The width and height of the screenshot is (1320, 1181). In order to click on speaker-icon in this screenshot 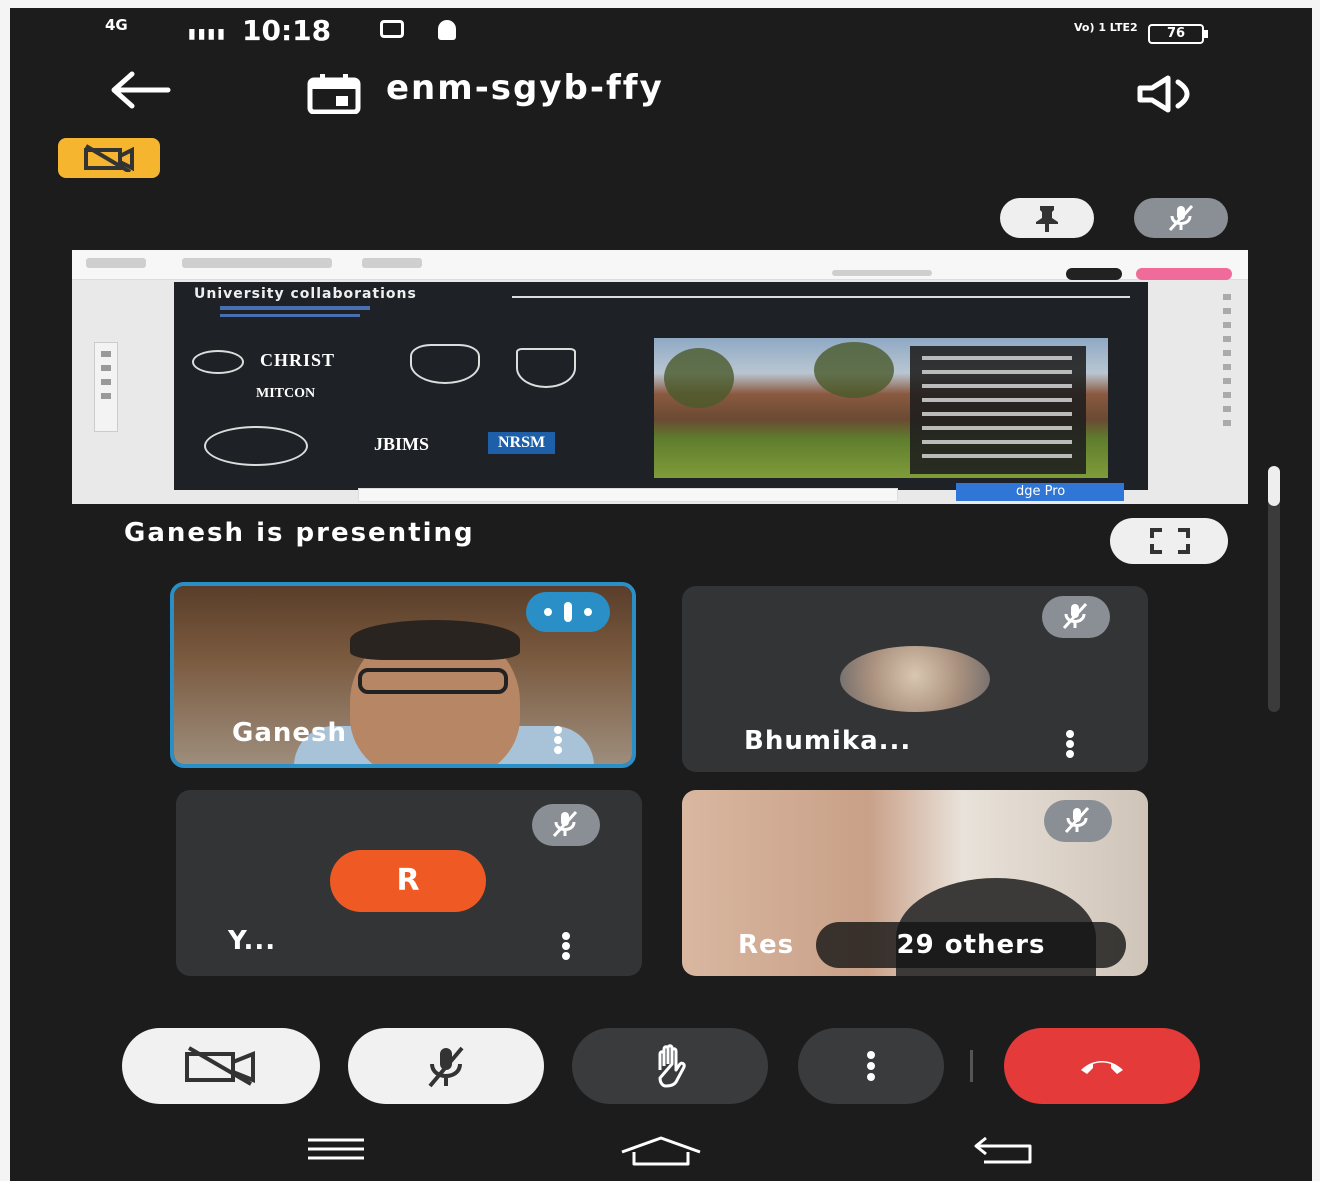, I will do `click(1163, 94)`.